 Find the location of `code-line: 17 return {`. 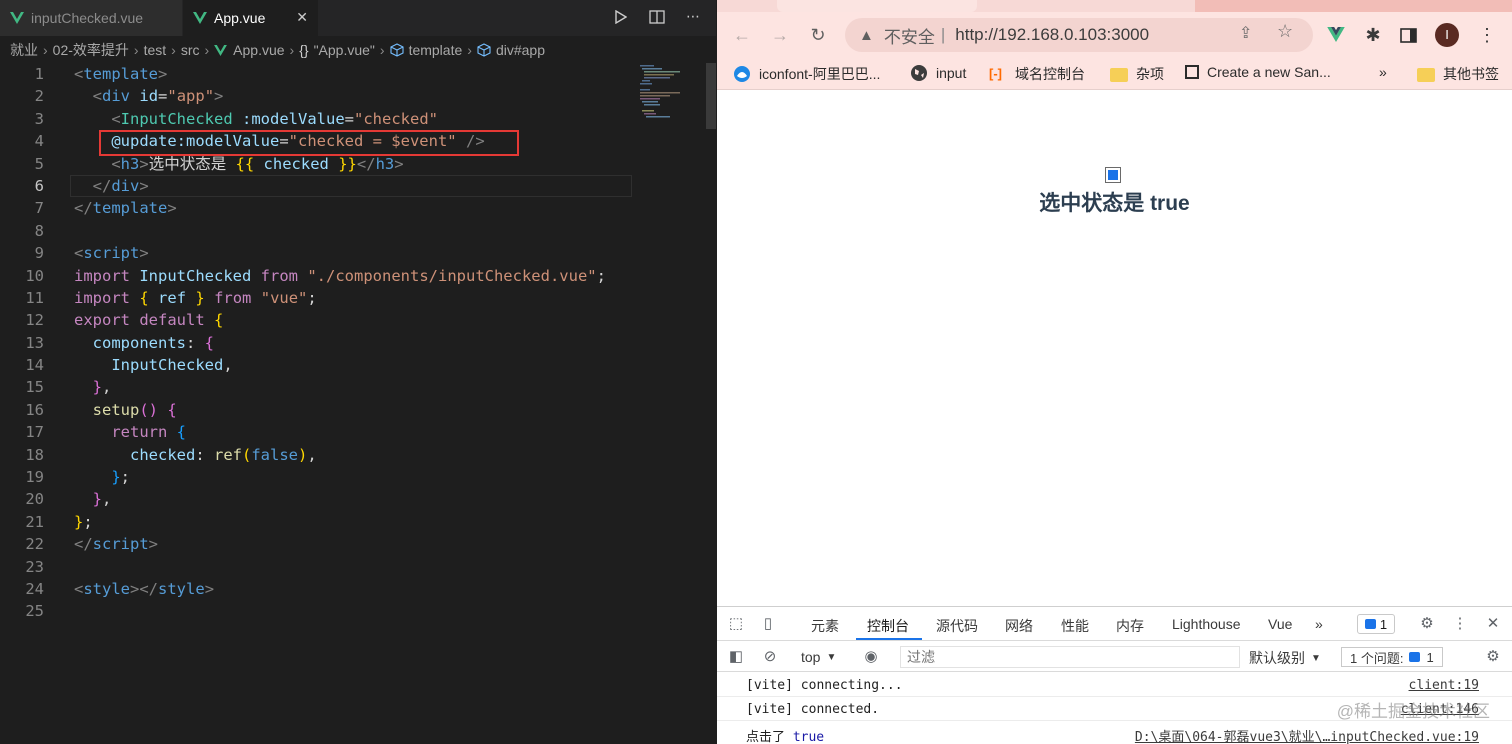

code-line: 17 return { is located at coordinates (317, 432).